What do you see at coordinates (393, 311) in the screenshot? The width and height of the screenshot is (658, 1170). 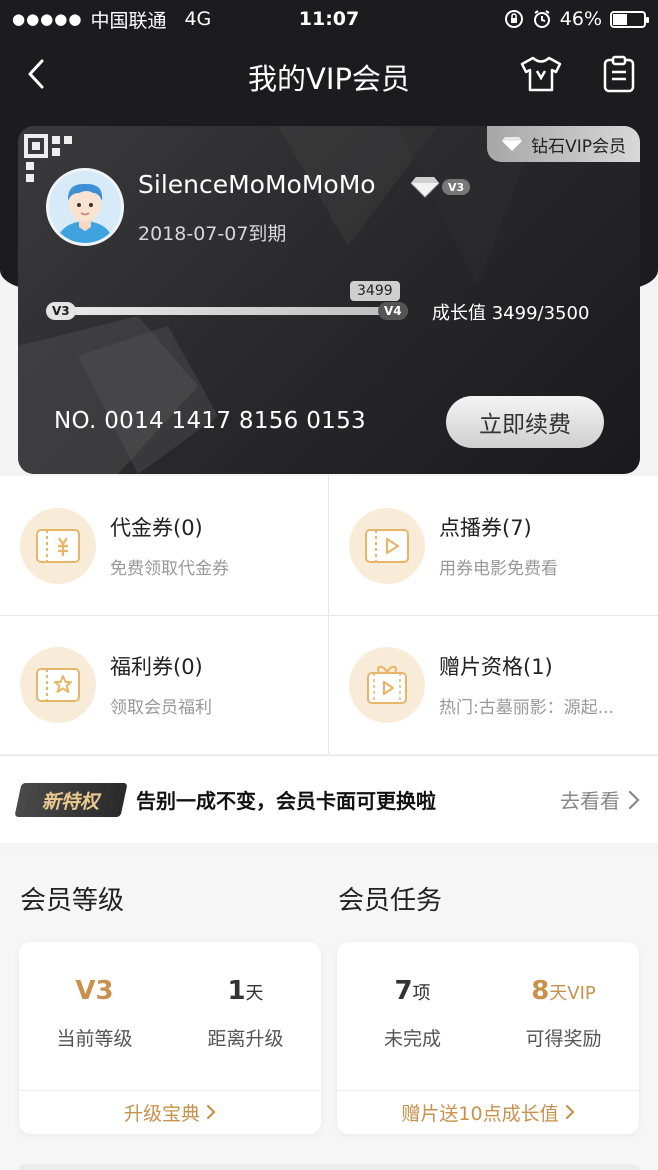 I see `progress-to-level: V4` at bounding box center [393, 311].